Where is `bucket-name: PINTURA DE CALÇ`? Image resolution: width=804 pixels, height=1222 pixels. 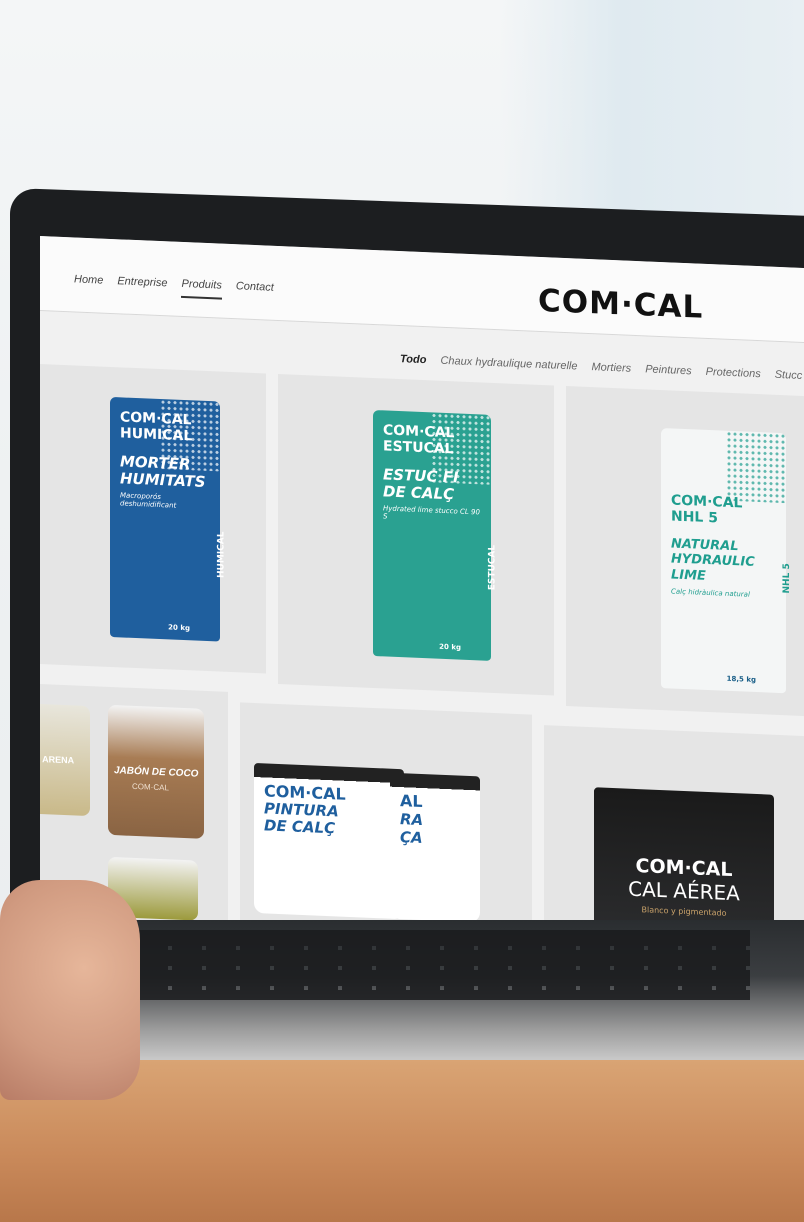
bucket-name: PINTURA DE CALÇ is located at coordinates (301, 818).